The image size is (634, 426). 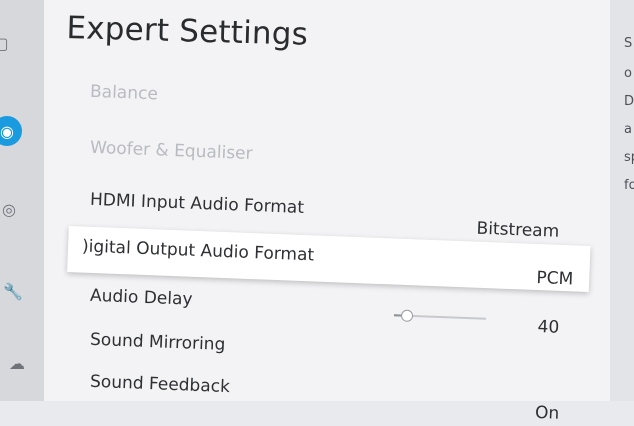 I want to click on menu-item-label: Sound Mirroring, so click(x=157, y=342).